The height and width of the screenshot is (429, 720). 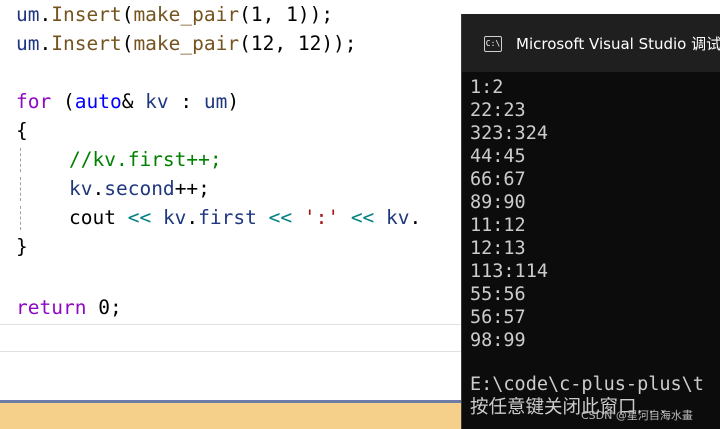 What do you see at coordinates (509, 133) in the screenshot?
I see `console-output-line: 323:324` at bounding box center [509, 133].